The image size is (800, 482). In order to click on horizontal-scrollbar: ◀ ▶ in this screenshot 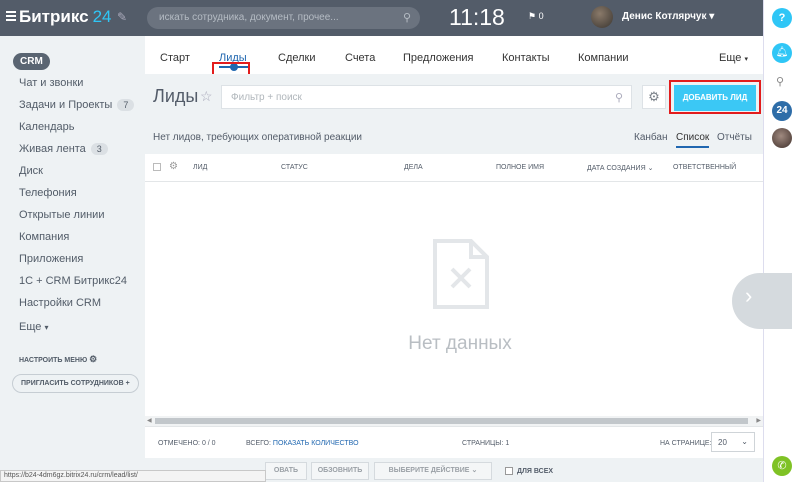, I will do `click(454, 421)`.